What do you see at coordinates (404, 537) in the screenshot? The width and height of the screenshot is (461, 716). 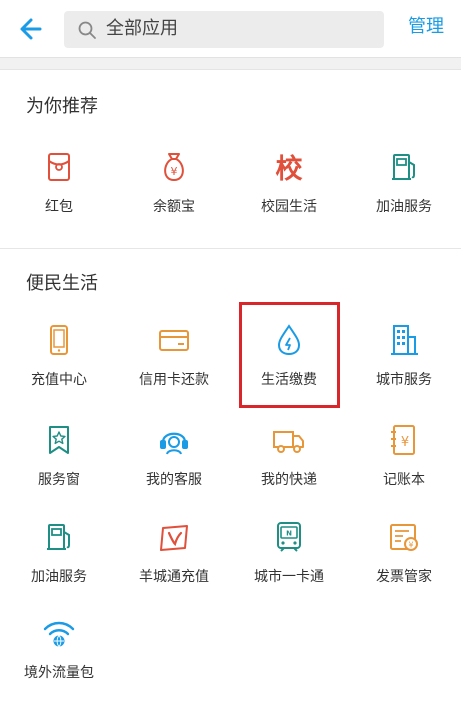 I see `invoice-icon: ¥` at bounding box center [404, 537].